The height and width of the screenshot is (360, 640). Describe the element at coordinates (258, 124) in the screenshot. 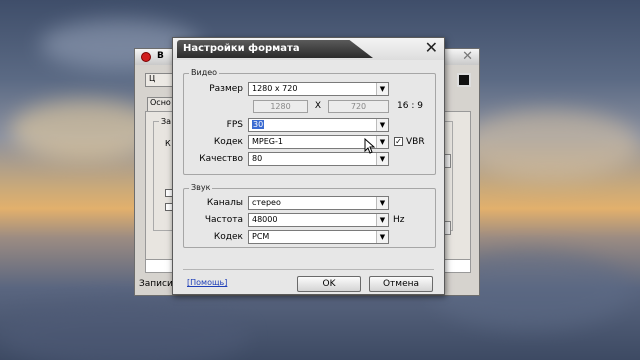

I see `fps-value: 30` at that location.